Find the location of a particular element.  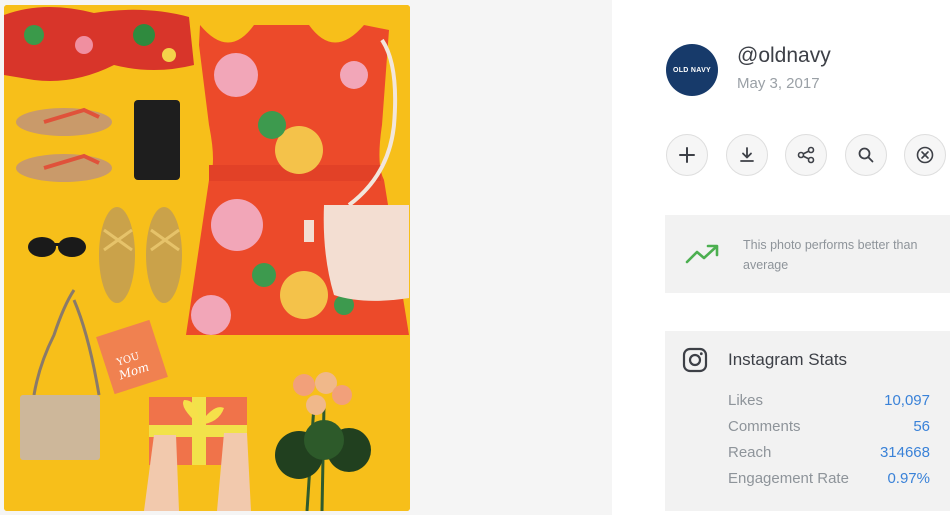

performance-card: This photo performs better than average is located at coordinates (807, 254).